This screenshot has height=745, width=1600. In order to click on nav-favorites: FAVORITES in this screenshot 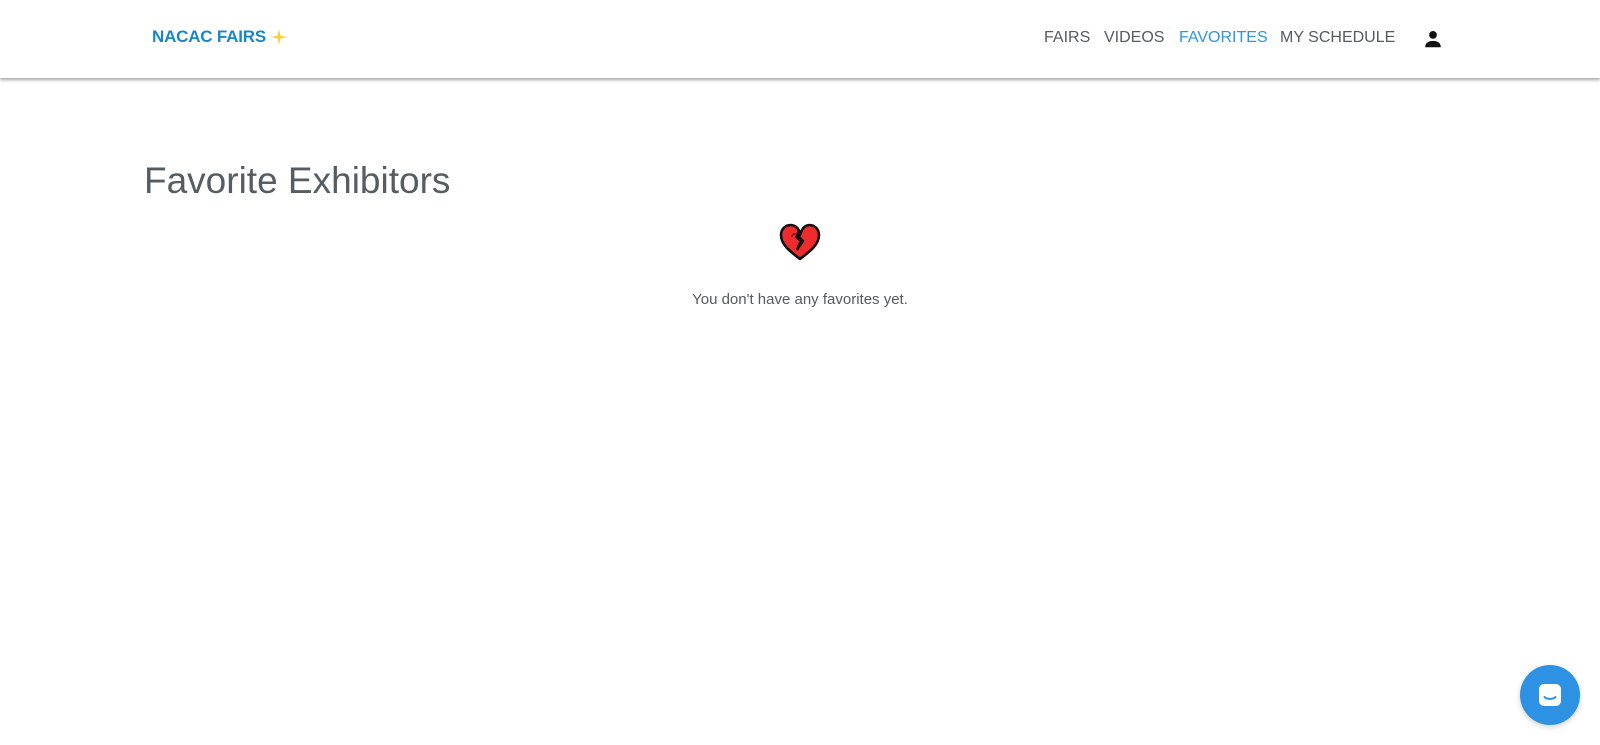, I will do `click(1223, 38)`.